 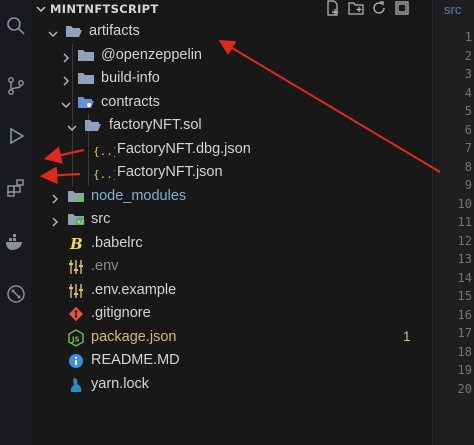 What do you see at coordinates (130, 78) in the screenshot?
I see `tree-item-label: build-info` at bounding box center [130, 78].